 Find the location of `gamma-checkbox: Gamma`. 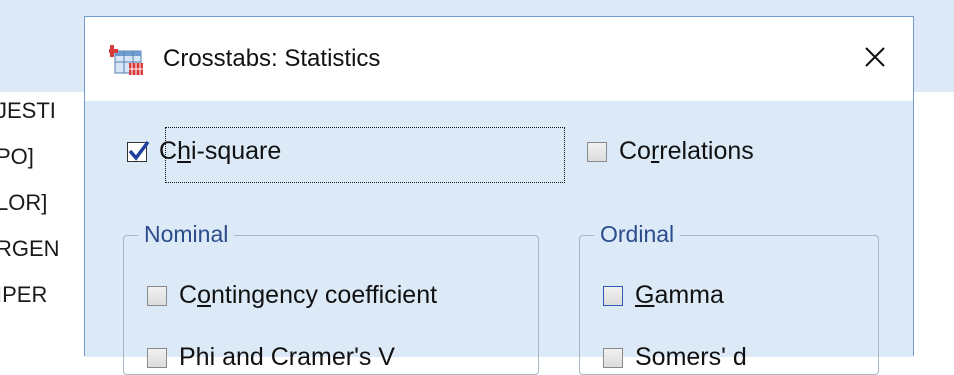

gamma-checkbox: Gamma is located at coordinates (663, 295).